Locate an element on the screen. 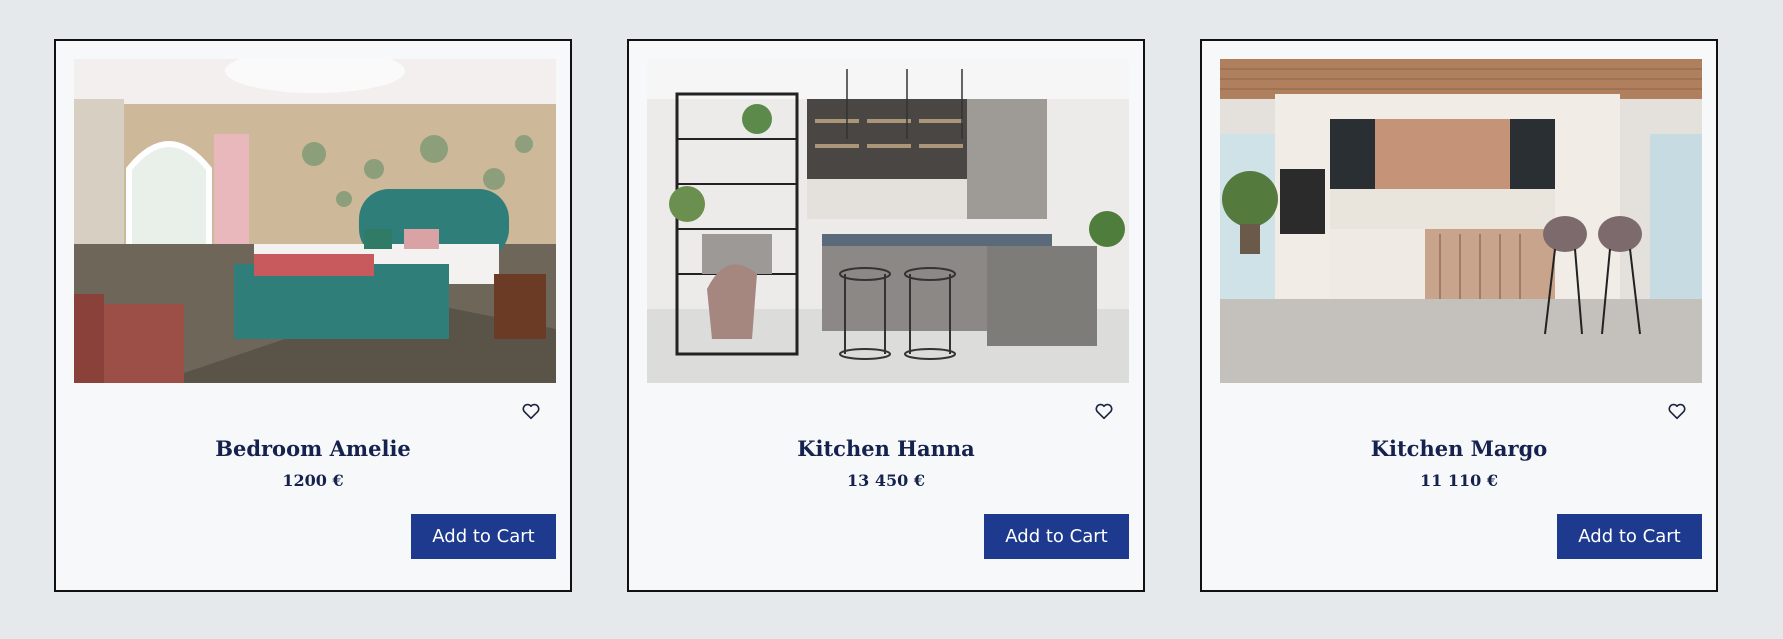  product-price: 11 110 € is located at coordinates (1459, 480).